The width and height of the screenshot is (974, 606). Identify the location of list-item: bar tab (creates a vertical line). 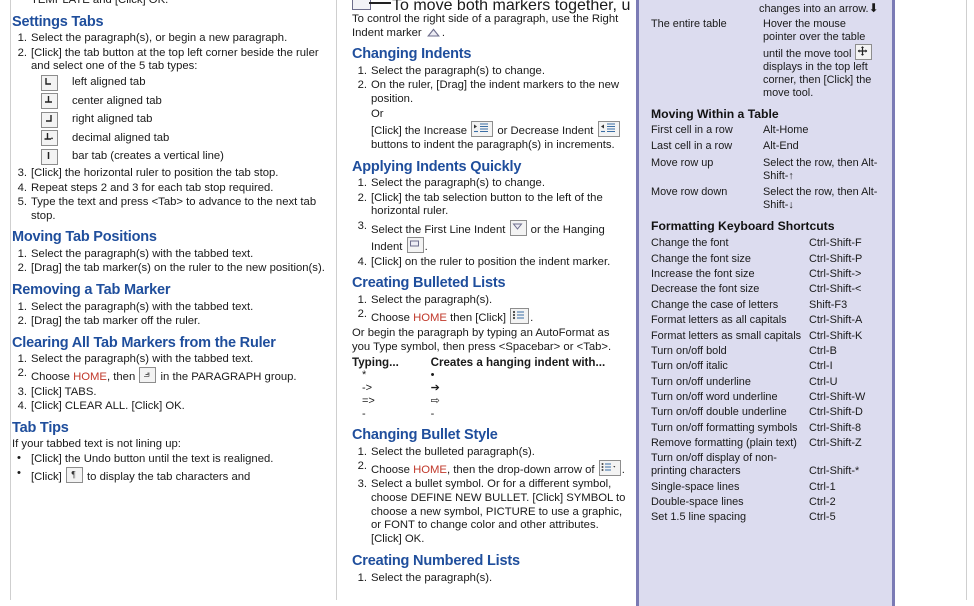
(173, 156).